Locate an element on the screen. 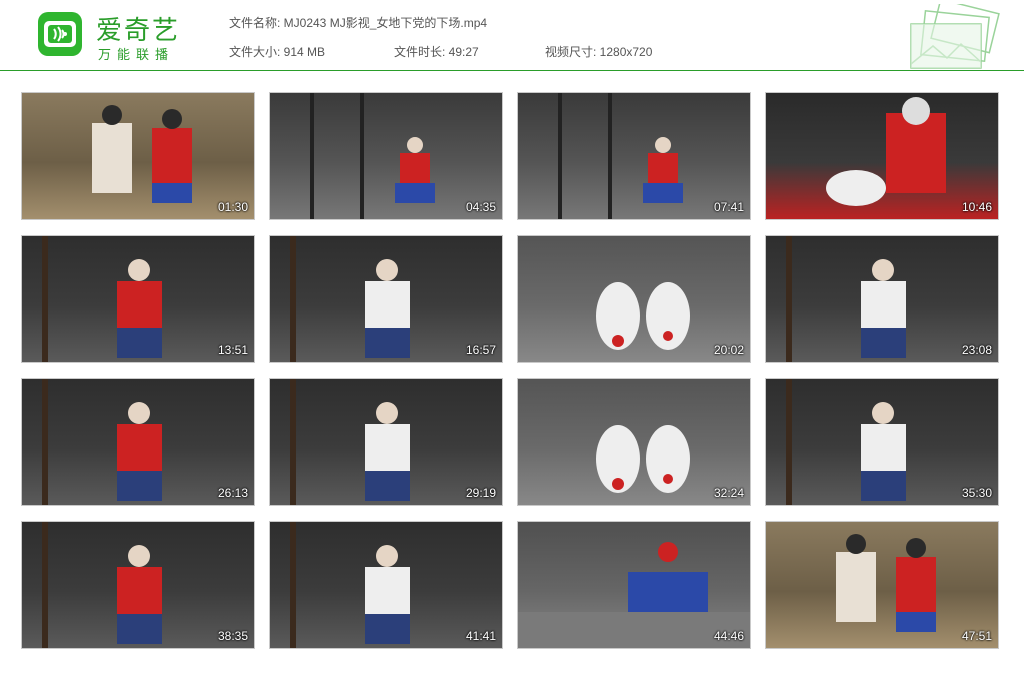 Image resolution: width=1024 pixels, height=673 pixels. thumbnail-timestamp: 29:19 is located at coordinates (480, 493).